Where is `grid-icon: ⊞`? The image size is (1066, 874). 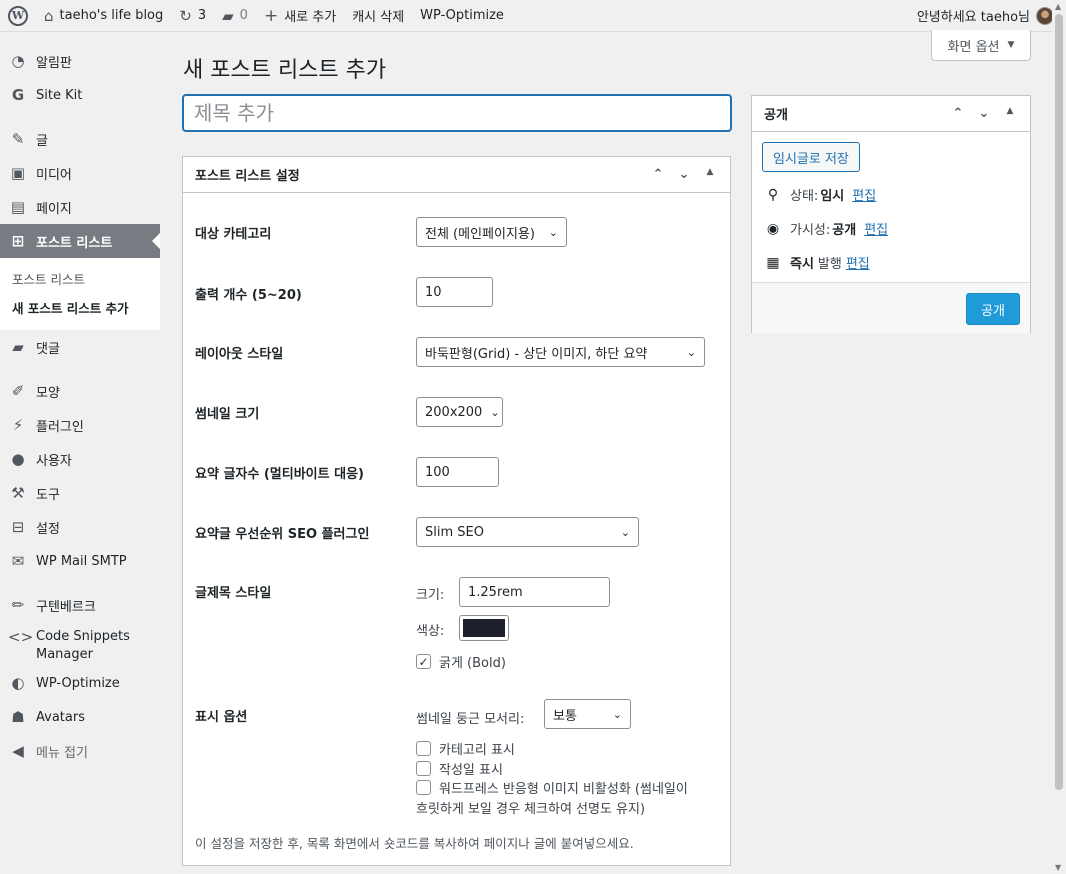 grid-icon: ⊞ is located at coordinates (18, 241).